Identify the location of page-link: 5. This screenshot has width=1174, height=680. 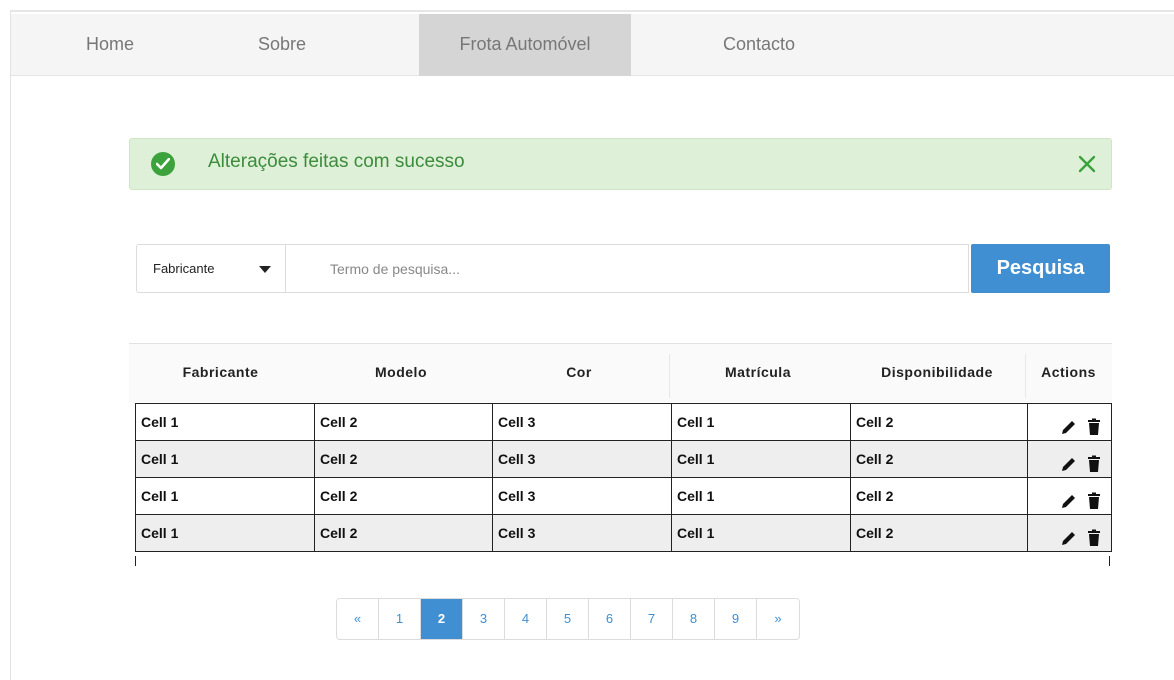
(568, 619).